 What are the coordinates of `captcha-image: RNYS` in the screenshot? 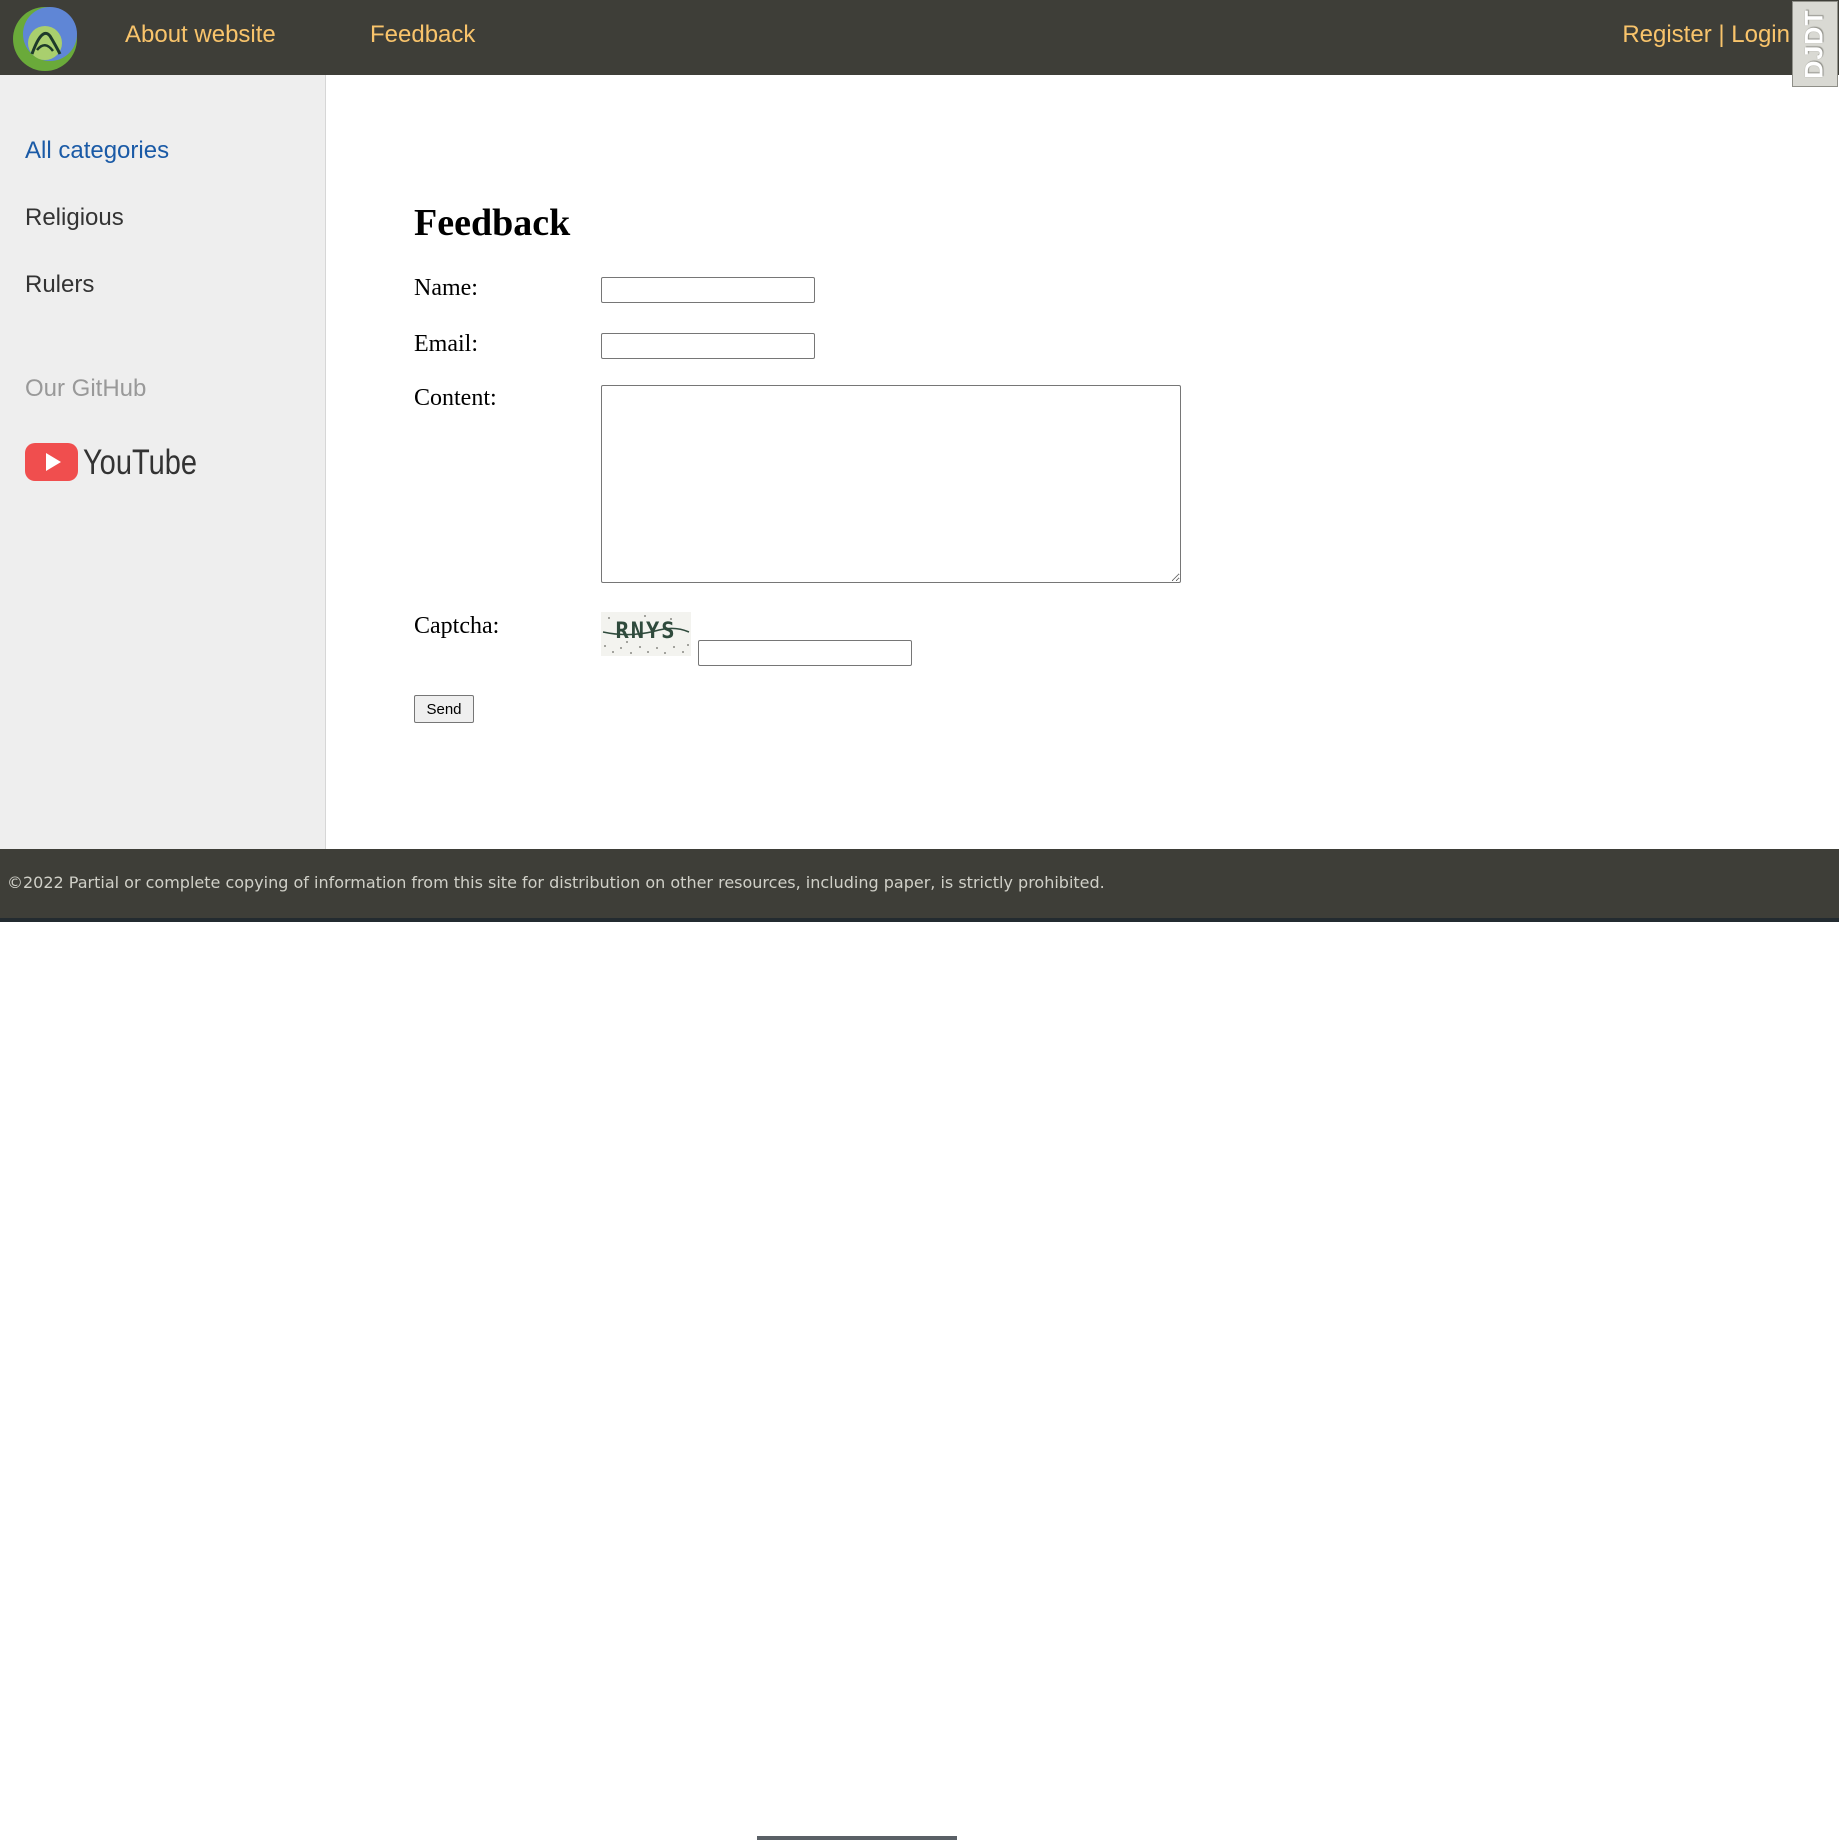 It's located at (646, 634).